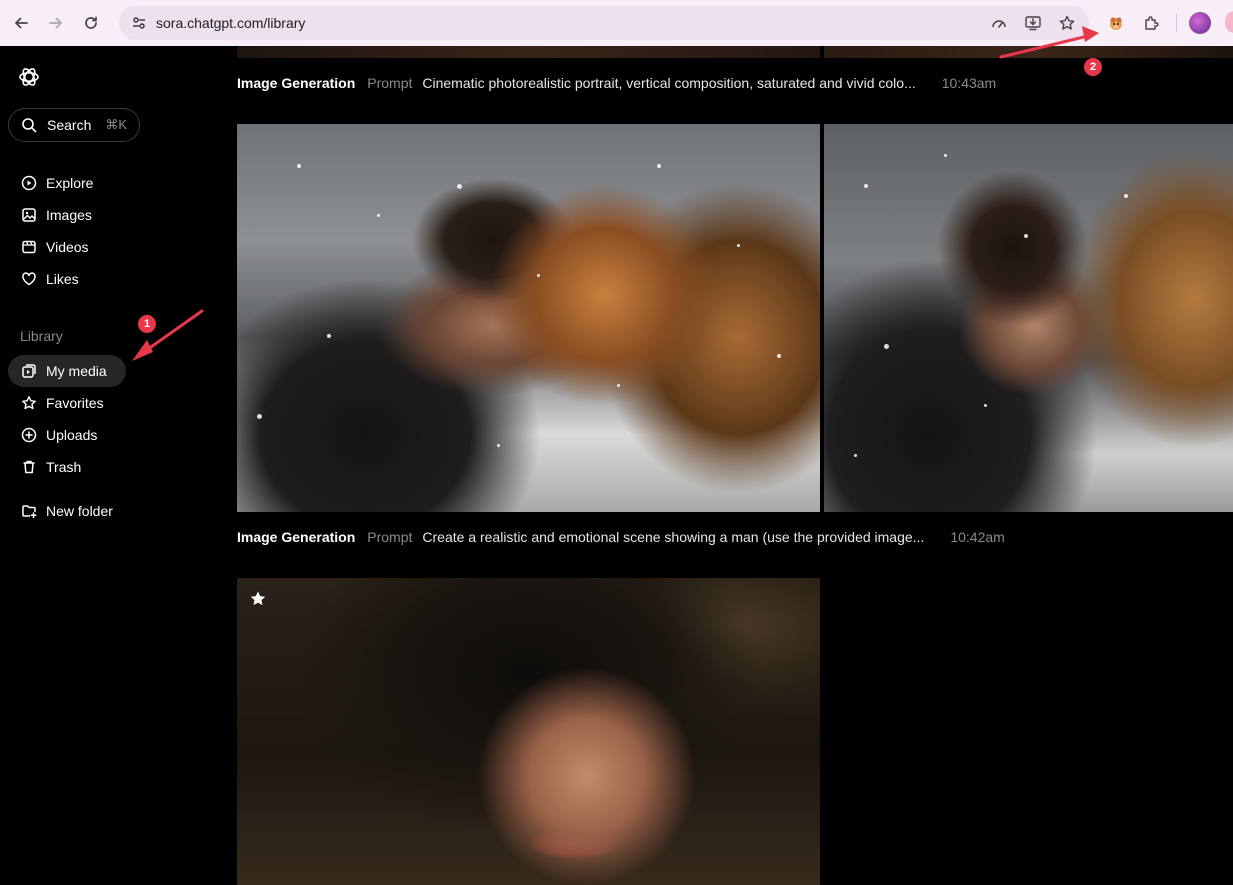 This screenshot has height=885, width=1233. I want to click on sidebar-item-label: Trash, so click(64, 467).